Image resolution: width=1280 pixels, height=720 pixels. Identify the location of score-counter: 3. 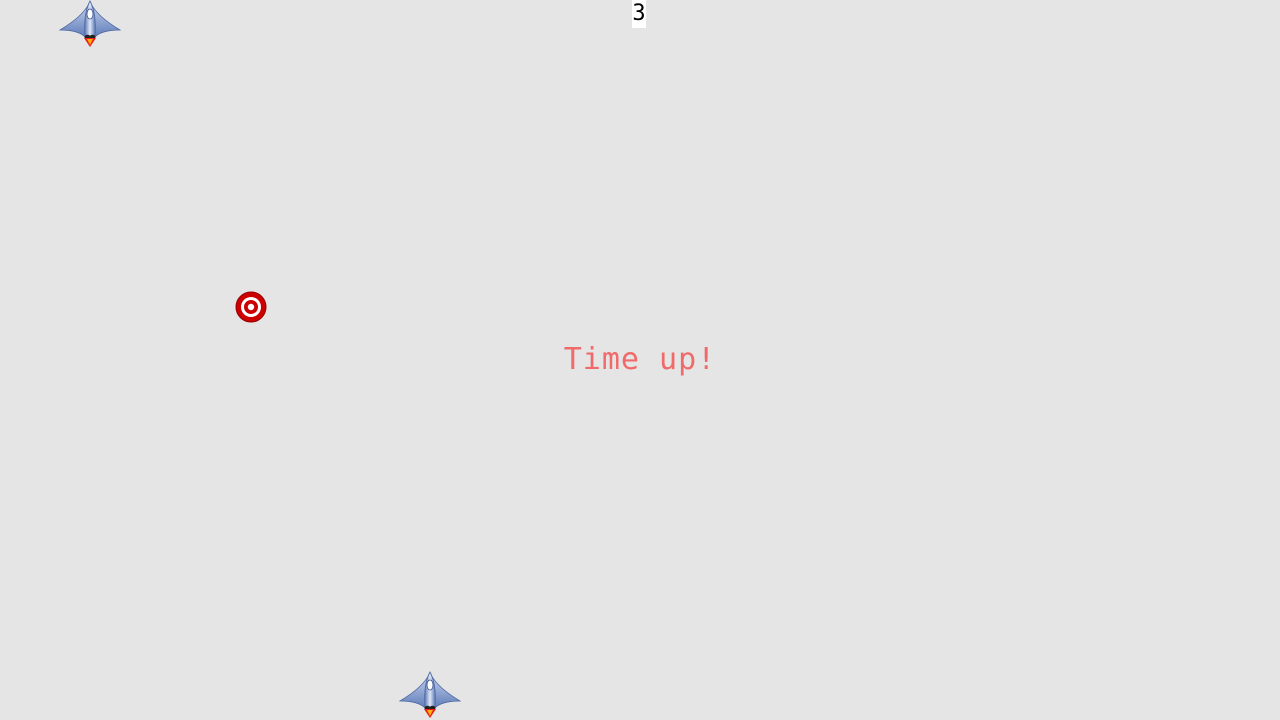
(639, 14).